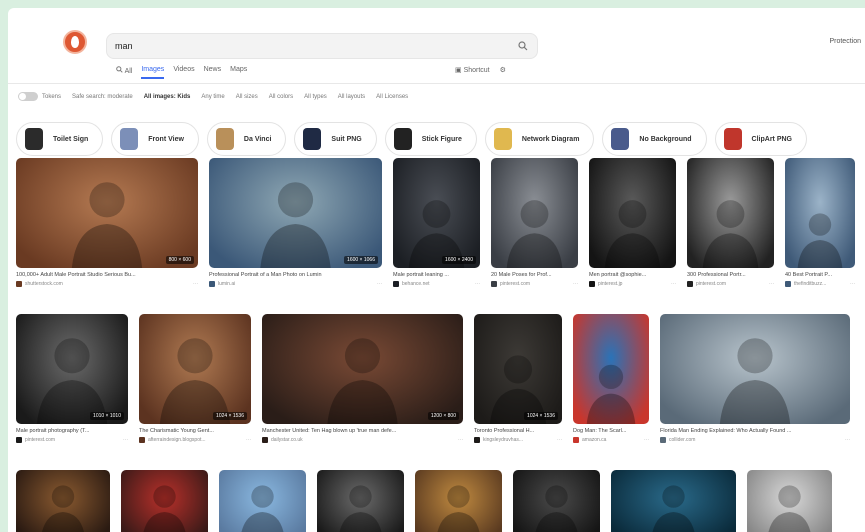 This screenshot has width=865, height=532. I want to click on result-source: thefinditbuzz... ···, so click(820, 284).